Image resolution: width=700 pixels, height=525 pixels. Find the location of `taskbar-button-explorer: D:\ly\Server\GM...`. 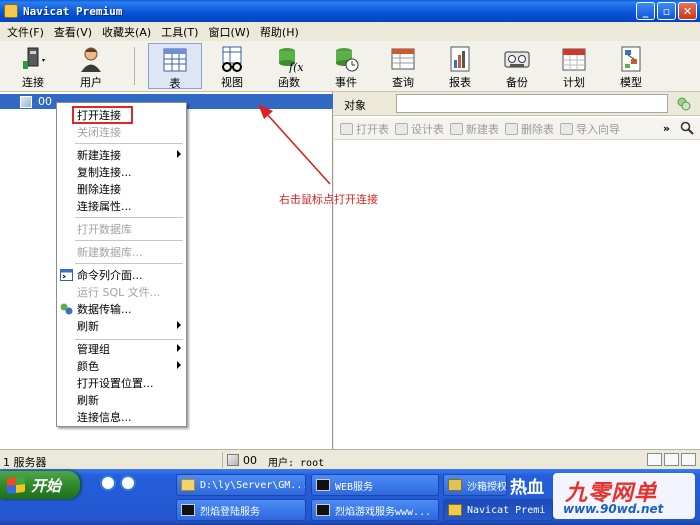

taskbar-button-explorer: D:\ly\Server\GM... is located at coordinates (241, 485).